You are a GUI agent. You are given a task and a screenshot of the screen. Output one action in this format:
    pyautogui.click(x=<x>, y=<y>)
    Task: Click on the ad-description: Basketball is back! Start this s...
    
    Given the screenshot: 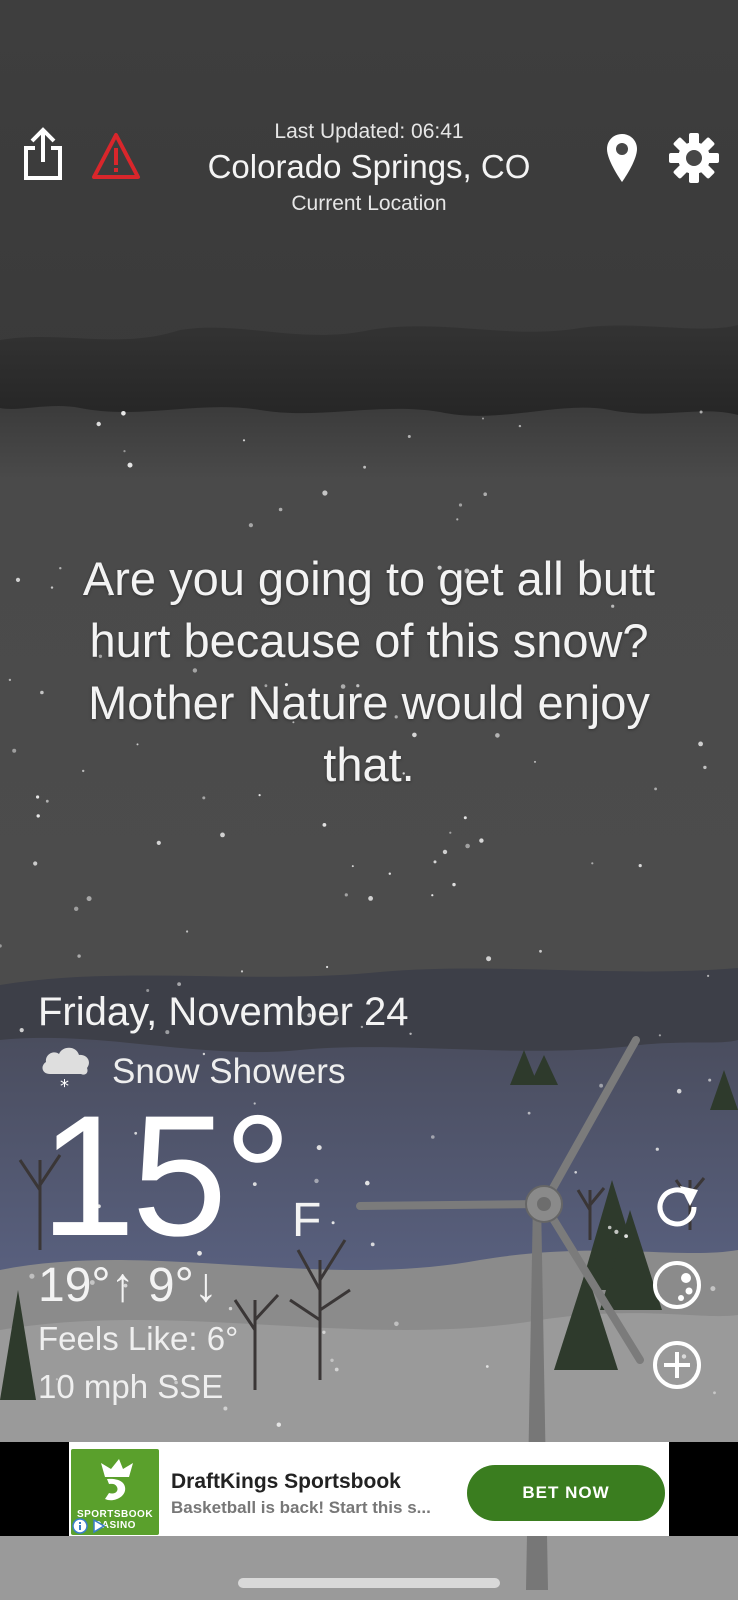 What is the action you would take?
    pyautogui.click(x=301, y=1508)
    